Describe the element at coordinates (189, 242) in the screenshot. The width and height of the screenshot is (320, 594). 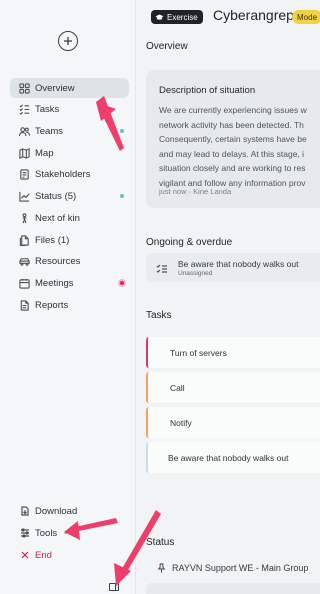
I see `ongoing-heading: Ongoing & overdue` at that location.